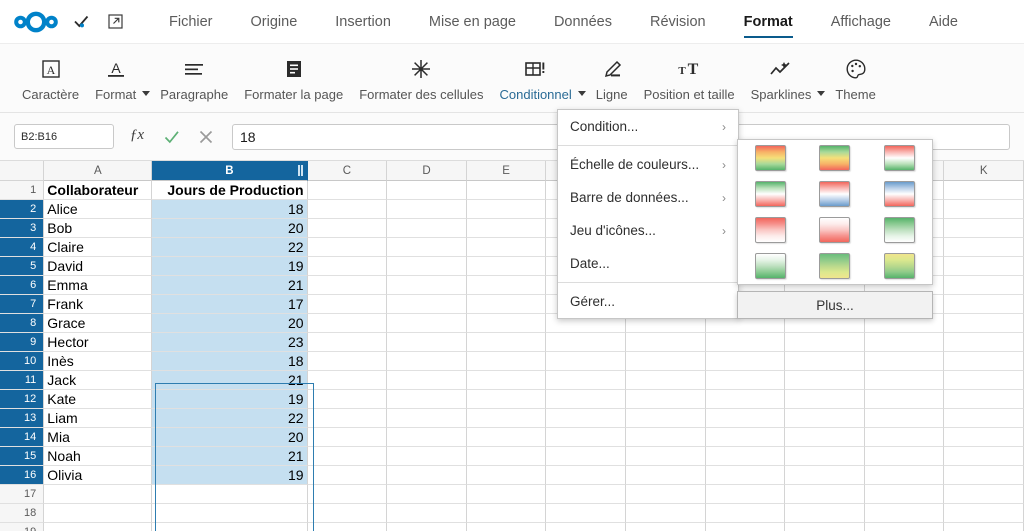 The image size is (1024, 531). What do you see at coordinates (274, 22) in the screenshot?
I see `menu-item-origine: Origine` at bounding box center [274, 22].